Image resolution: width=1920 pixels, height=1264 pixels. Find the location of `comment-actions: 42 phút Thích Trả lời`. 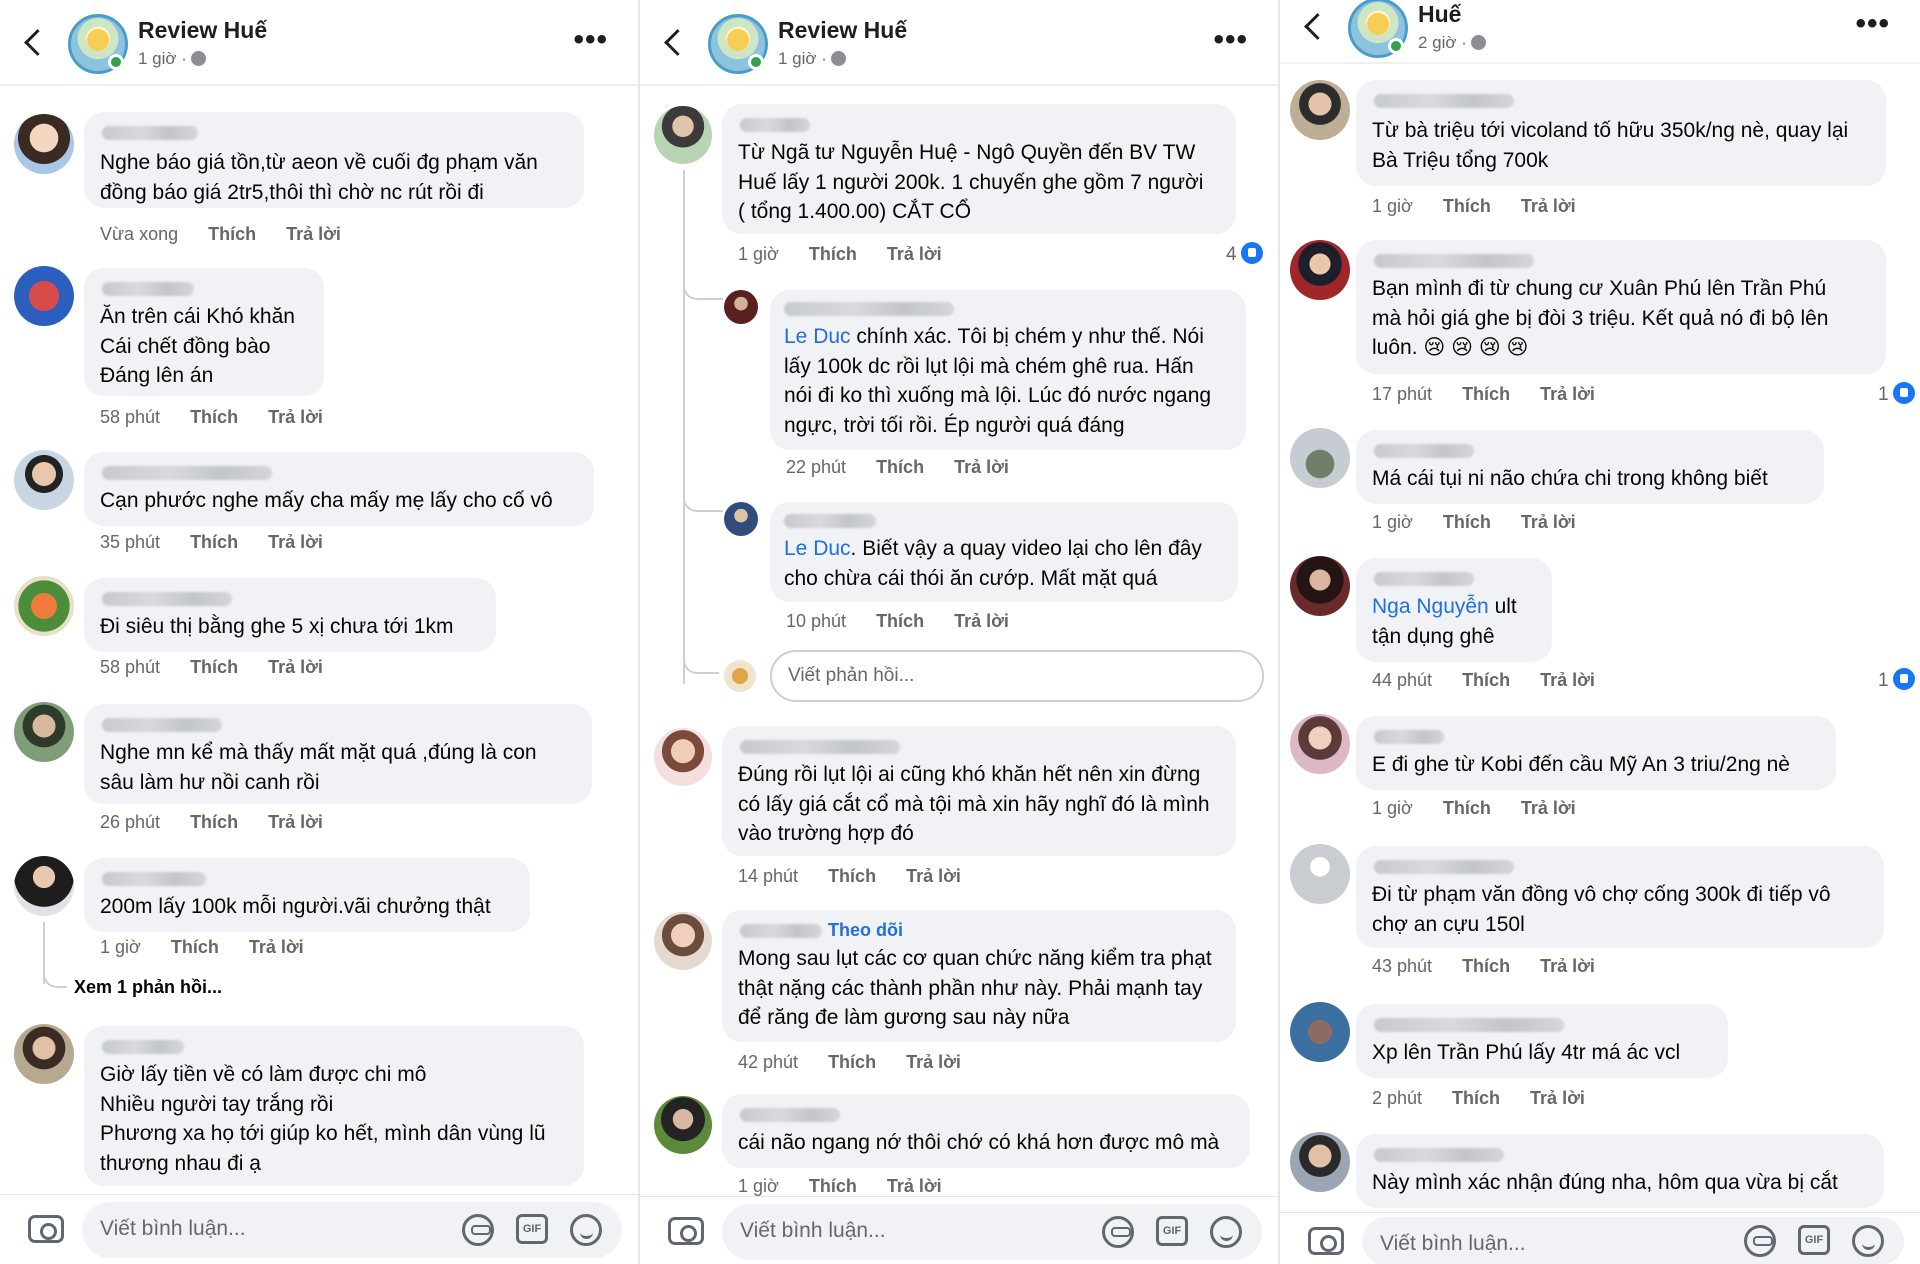

comment-actions: 42 phút Thích Trả lời is located at coordinates (849, 1062).